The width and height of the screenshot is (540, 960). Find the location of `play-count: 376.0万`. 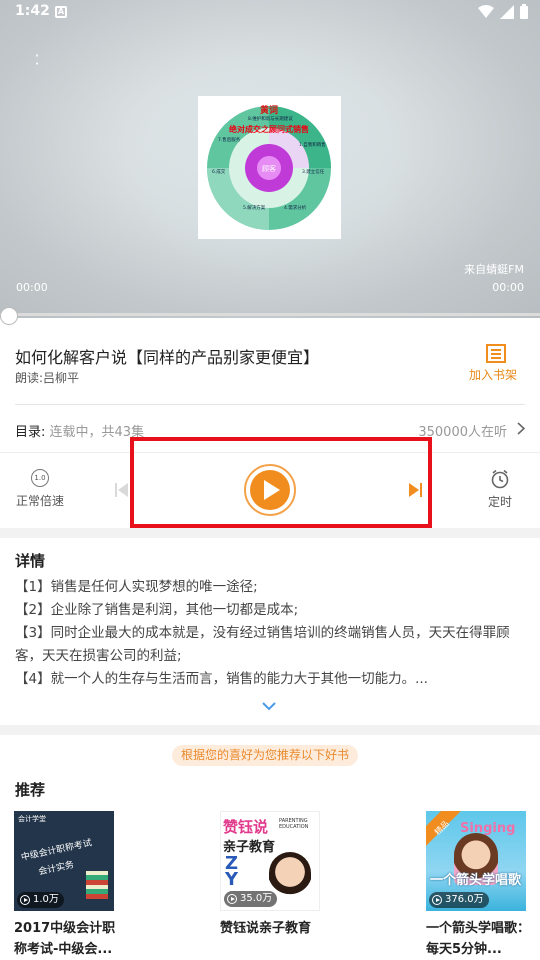

play-count: 376.0万 is located at coordinates (464, 899).